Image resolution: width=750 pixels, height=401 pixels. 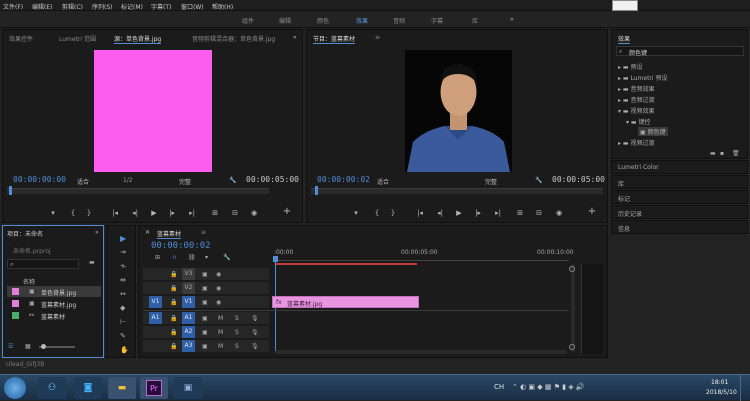 I want to click on effects-search-field: ⌕ 颜色键, so click(x=680, y=51).